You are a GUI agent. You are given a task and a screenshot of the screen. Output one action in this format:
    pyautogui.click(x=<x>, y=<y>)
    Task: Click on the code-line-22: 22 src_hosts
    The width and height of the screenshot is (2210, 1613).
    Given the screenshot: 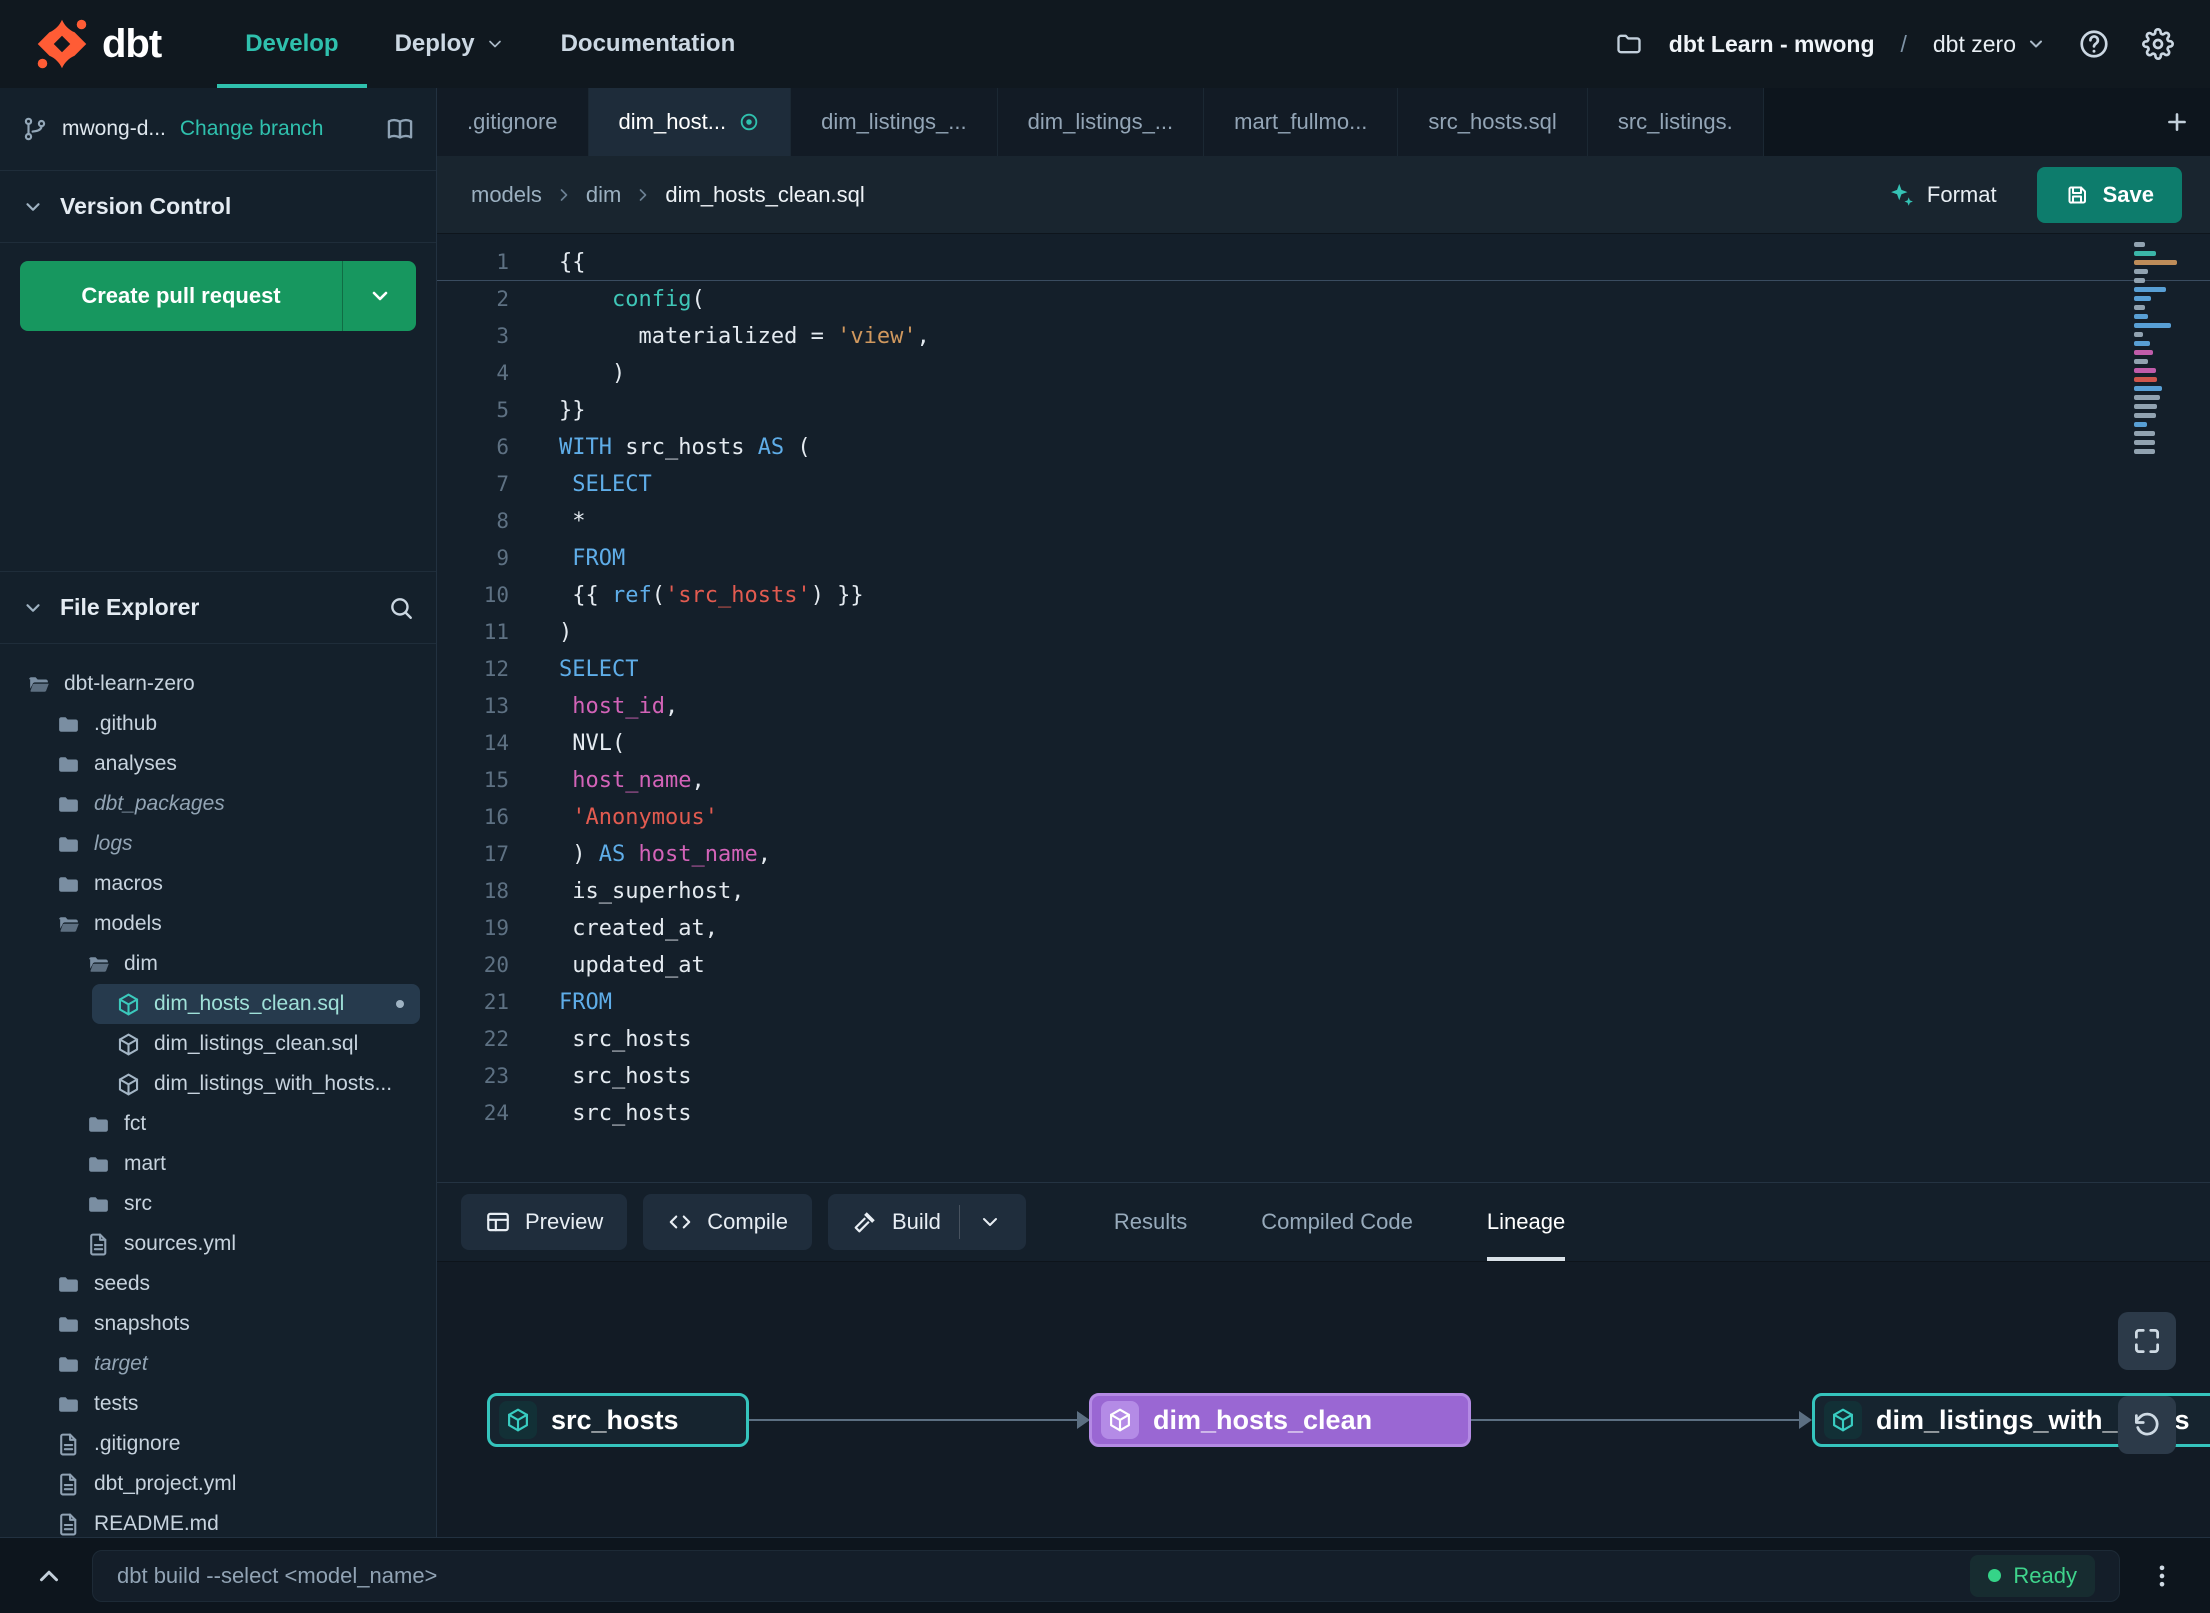 What is the action you would take?
    pyautogui.click(x=1323, y=1039)
    